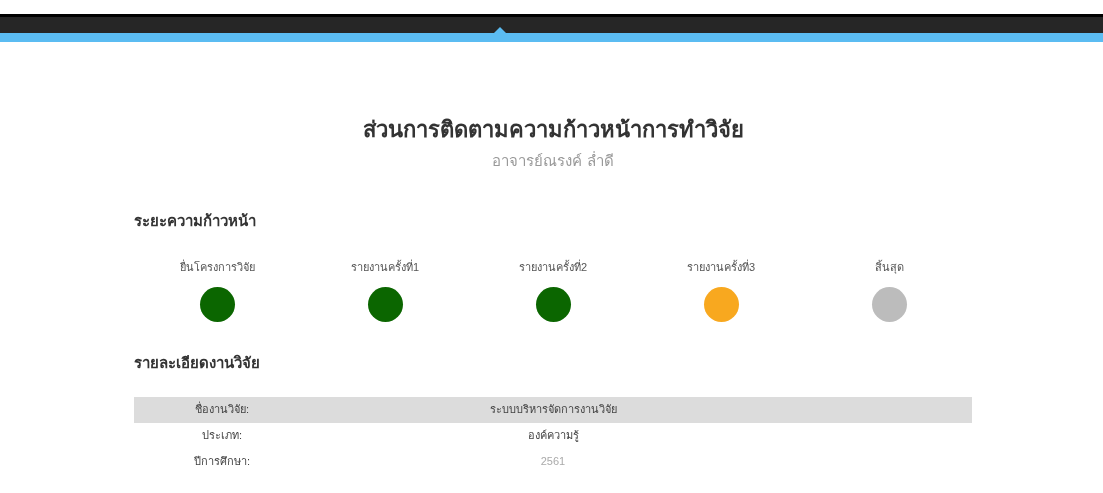 The image size is (1103, 493). Describe the element at coordinates (222, 462) in the screenshot. I see `table-cell-text: ปีการศึกษา:` at that location.